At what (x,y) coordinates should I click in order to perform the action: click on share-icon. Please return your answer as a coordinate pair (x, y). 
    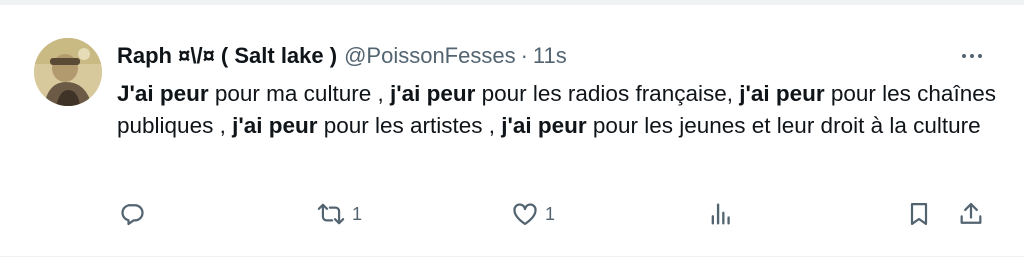
    Looking at the image, I should click on (971, 214).